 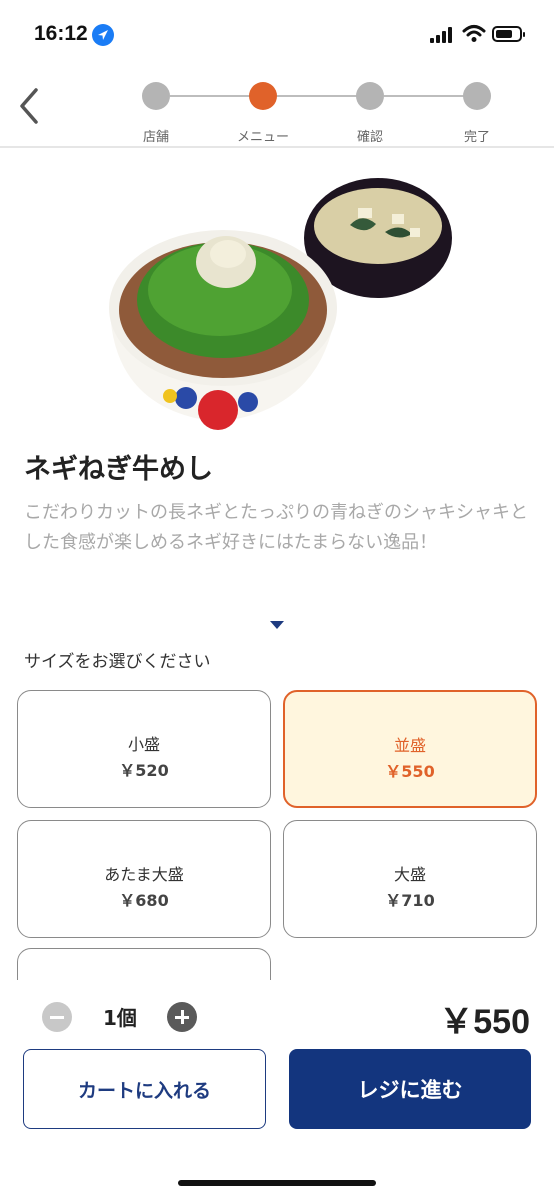 I want to click on home-indicator, so click(x=277, y=1183).